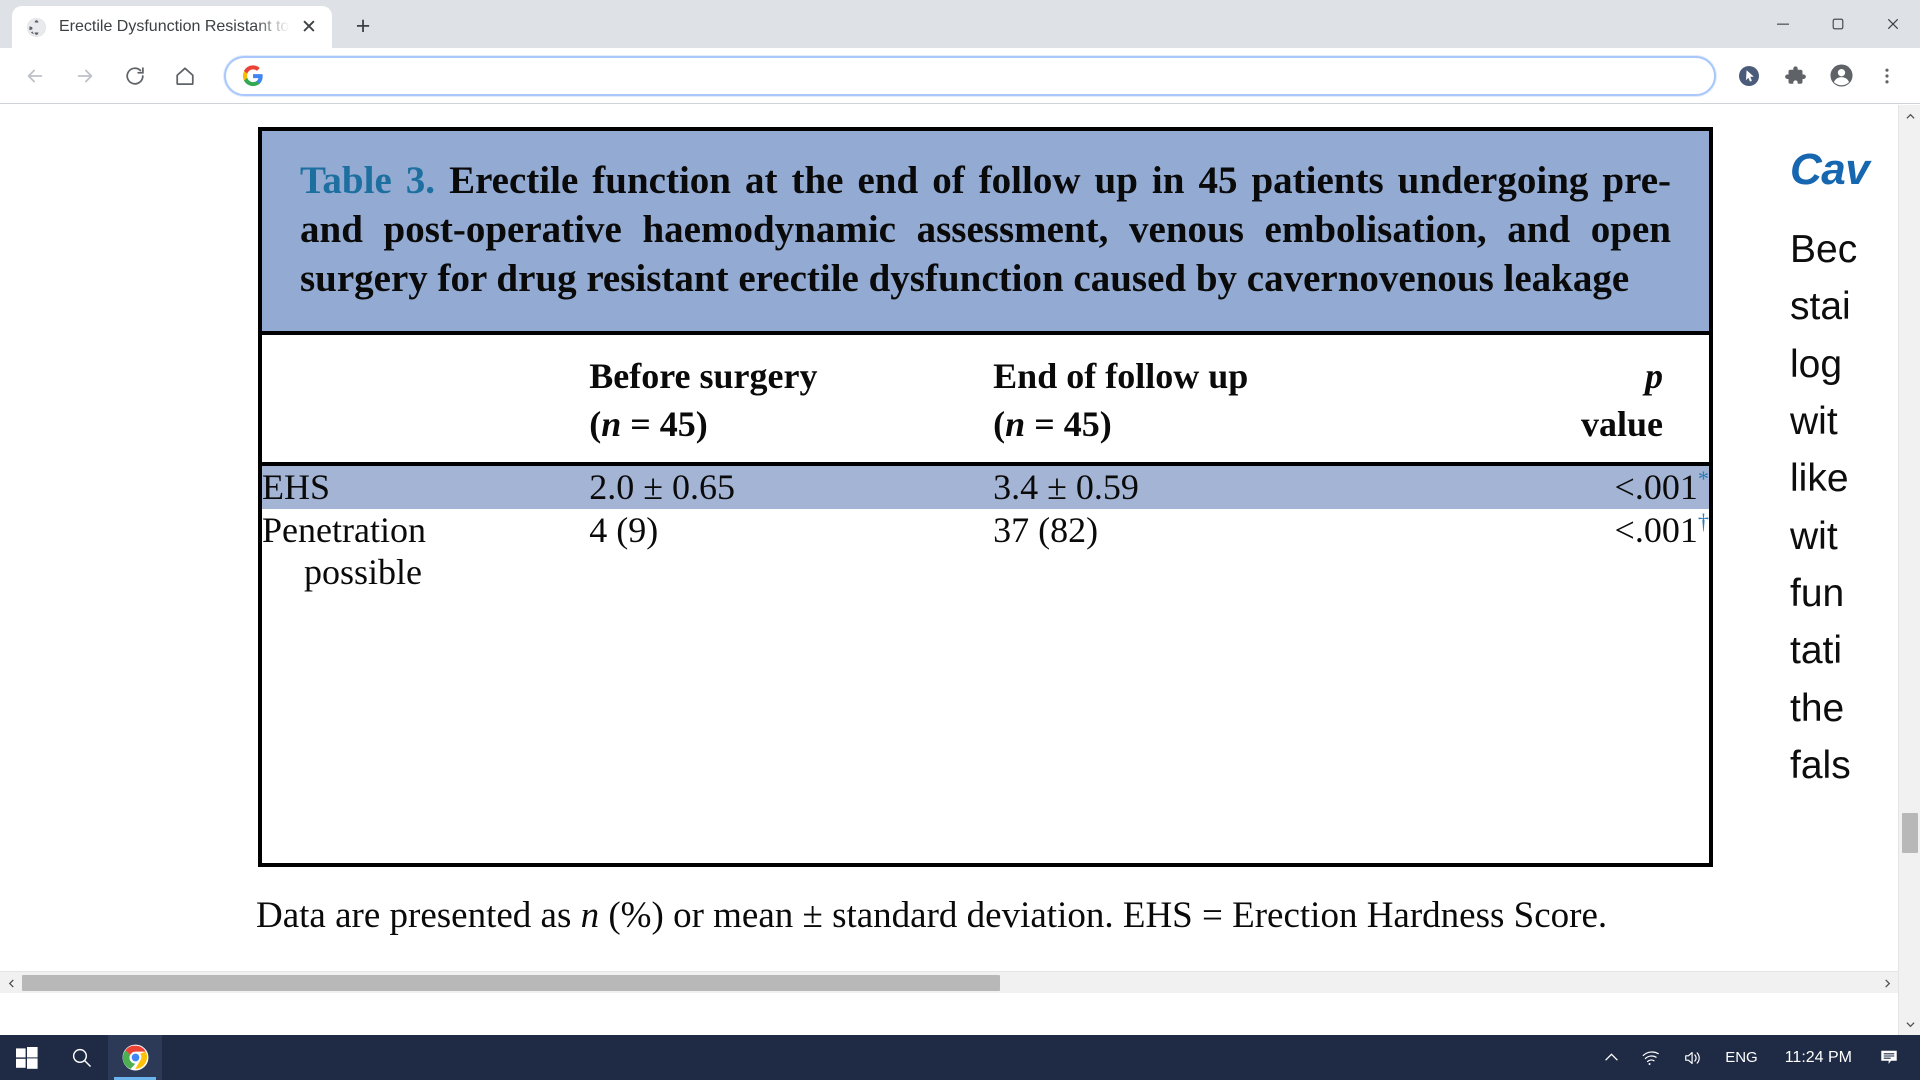  I want to click on horizontal-scrollbar, so click(949, 982).